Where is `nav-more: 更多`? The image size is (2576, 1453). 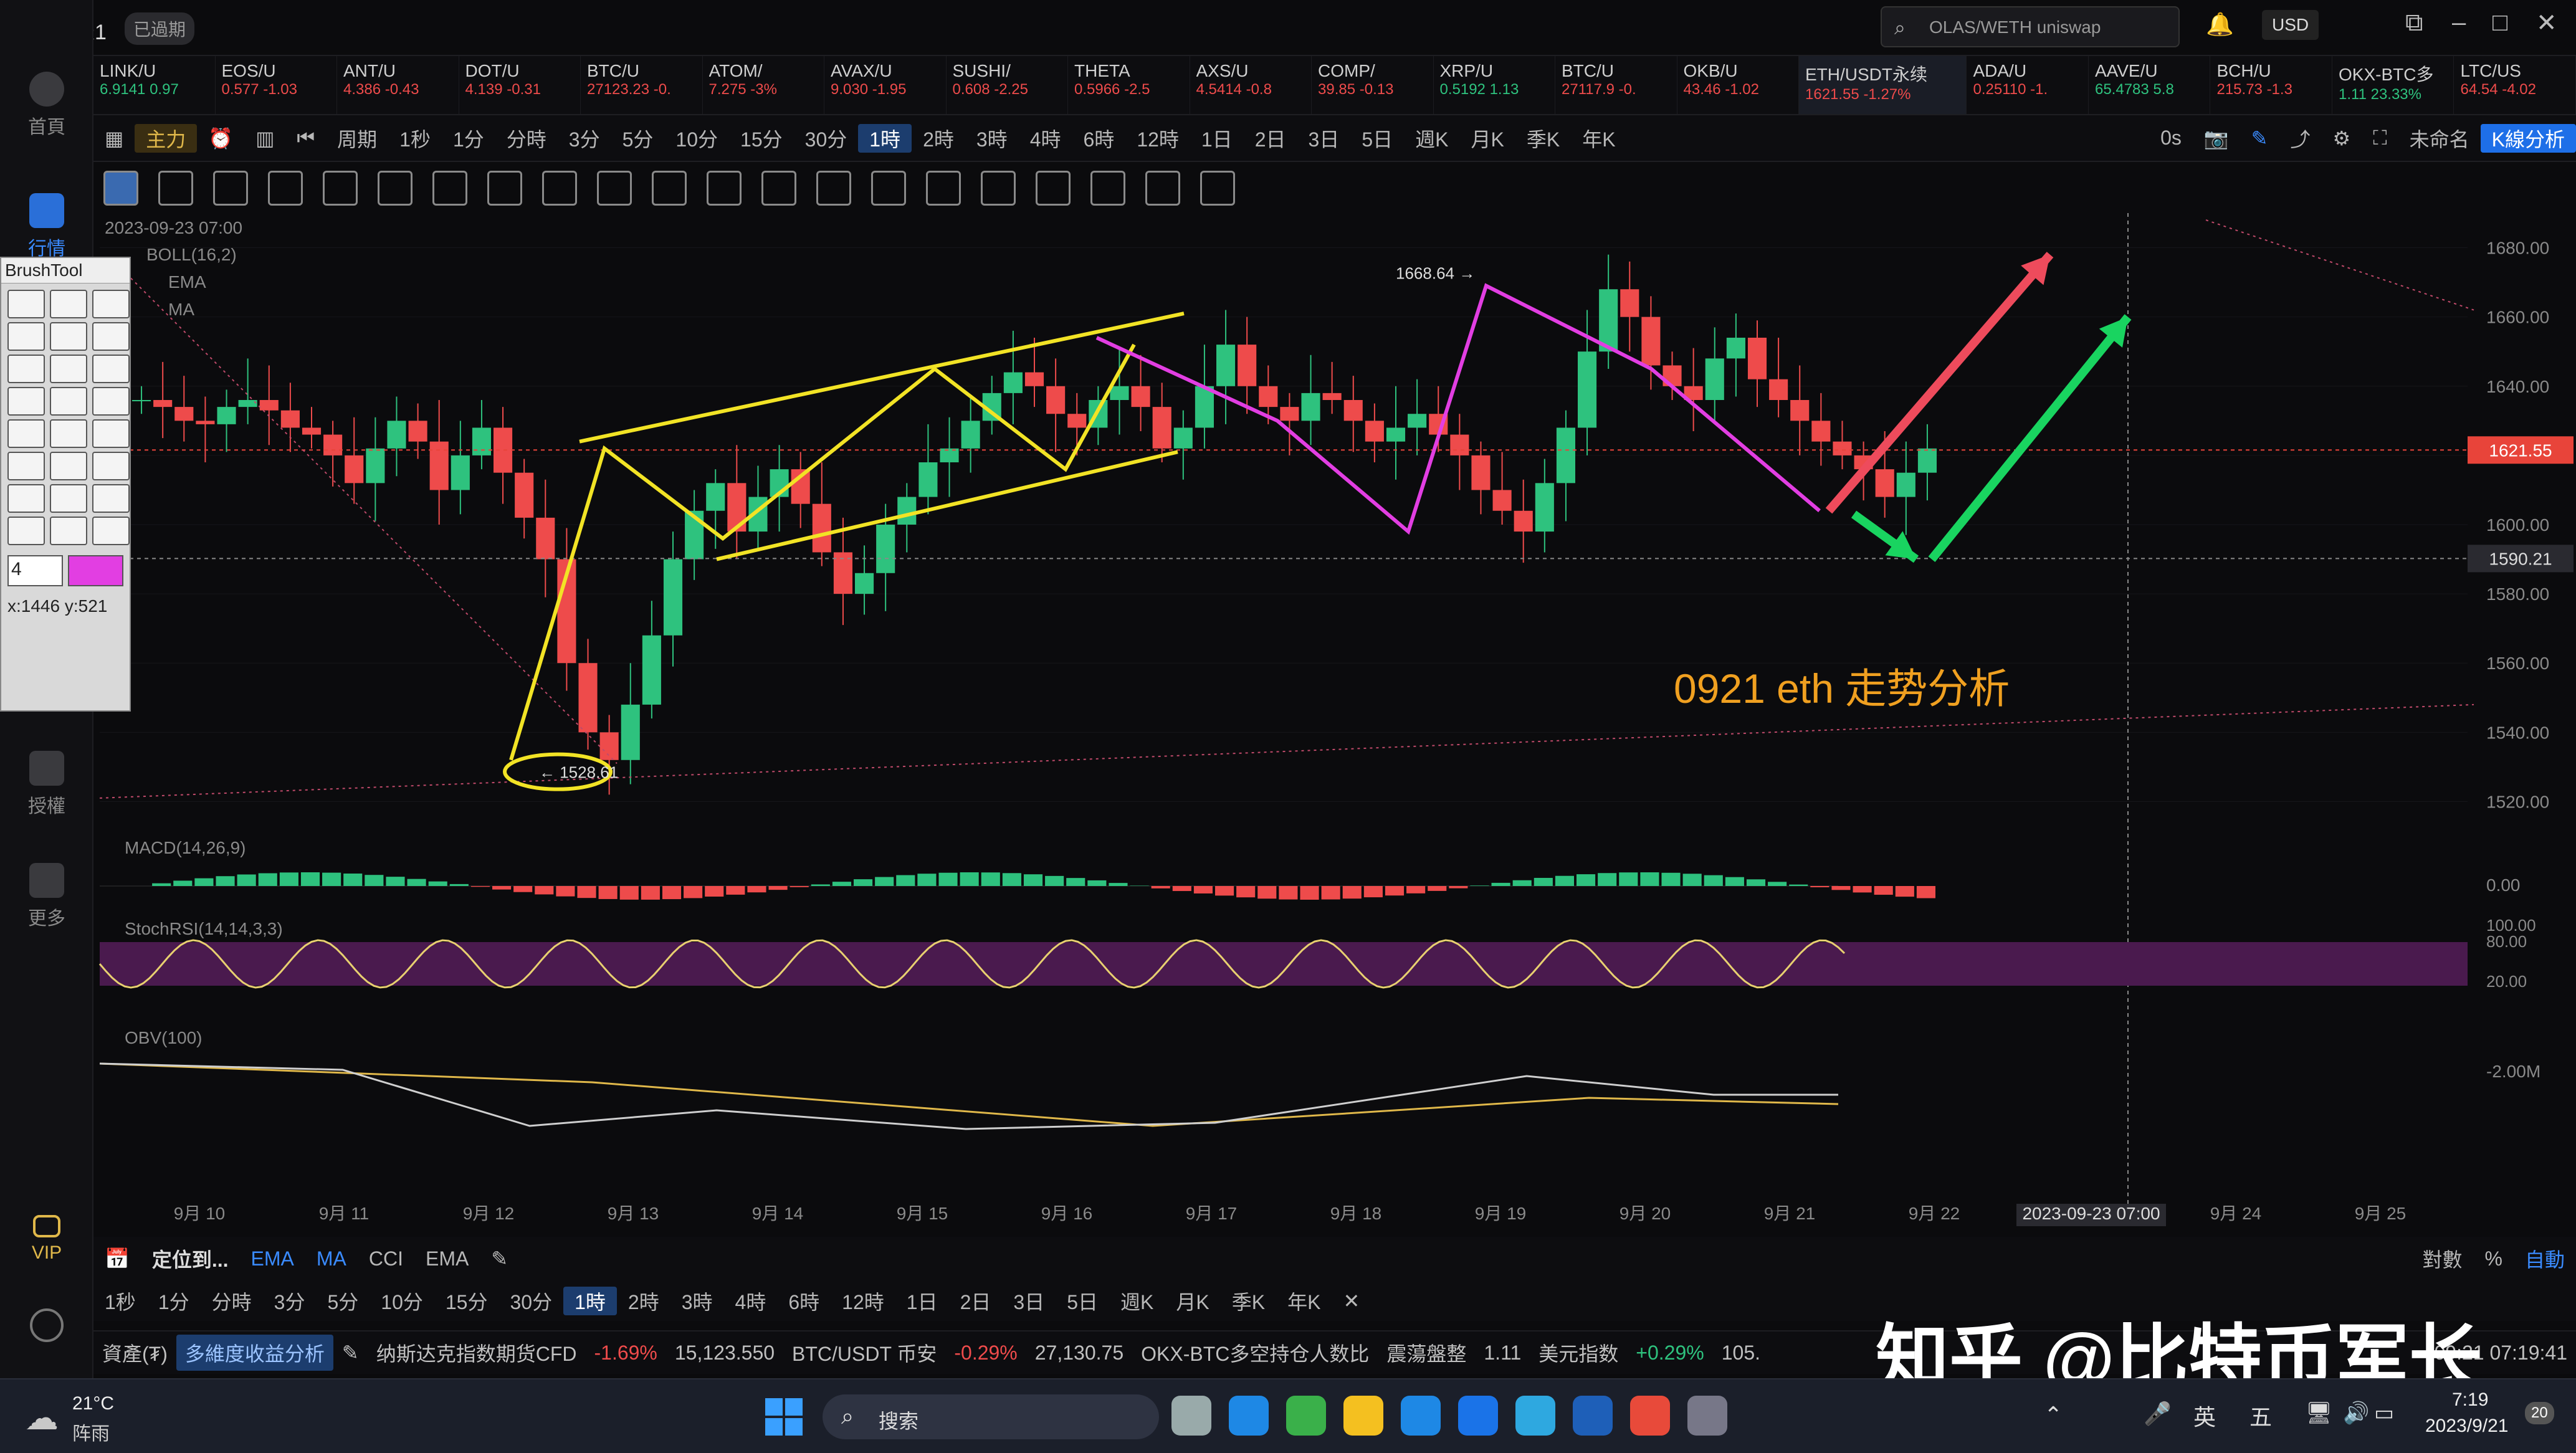
nav-more: 更多 is located at coordinates (47, 896).